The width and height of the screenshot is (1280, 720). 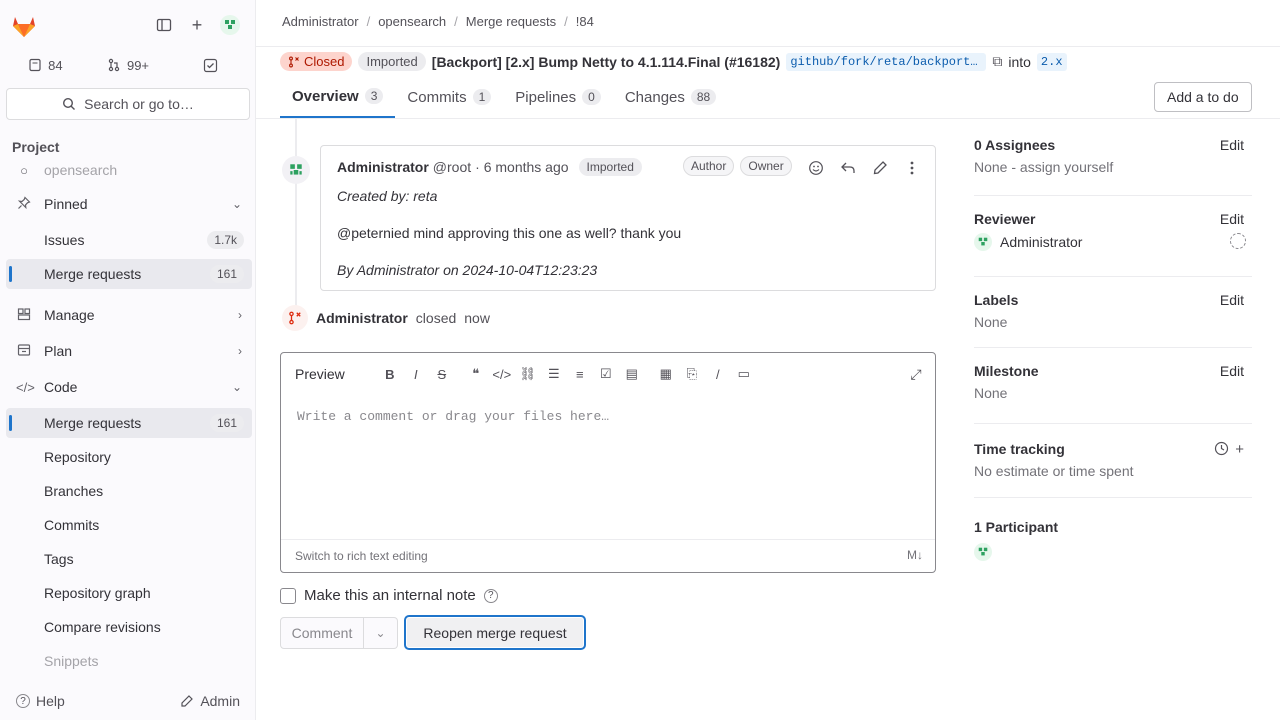 I want to click on italic-icon: I, so click(x=416, y=374).